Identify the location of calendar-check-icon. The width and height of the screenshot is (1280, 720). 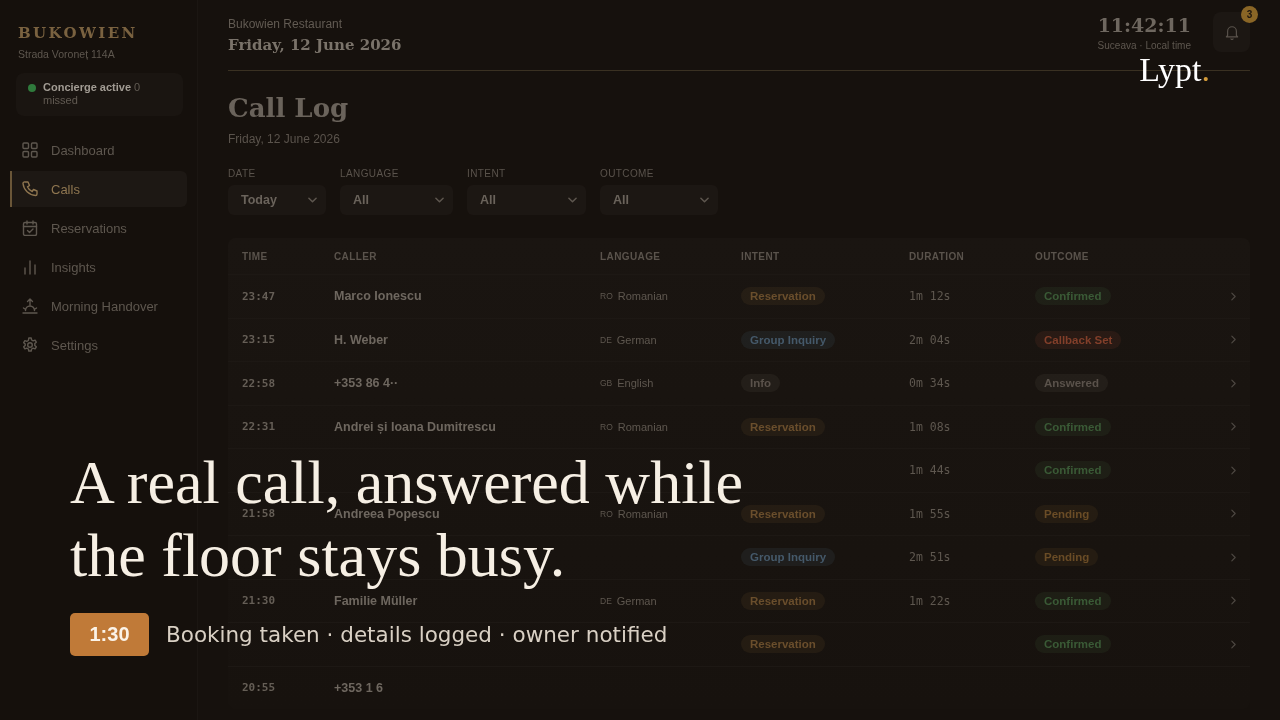
(30, 228).